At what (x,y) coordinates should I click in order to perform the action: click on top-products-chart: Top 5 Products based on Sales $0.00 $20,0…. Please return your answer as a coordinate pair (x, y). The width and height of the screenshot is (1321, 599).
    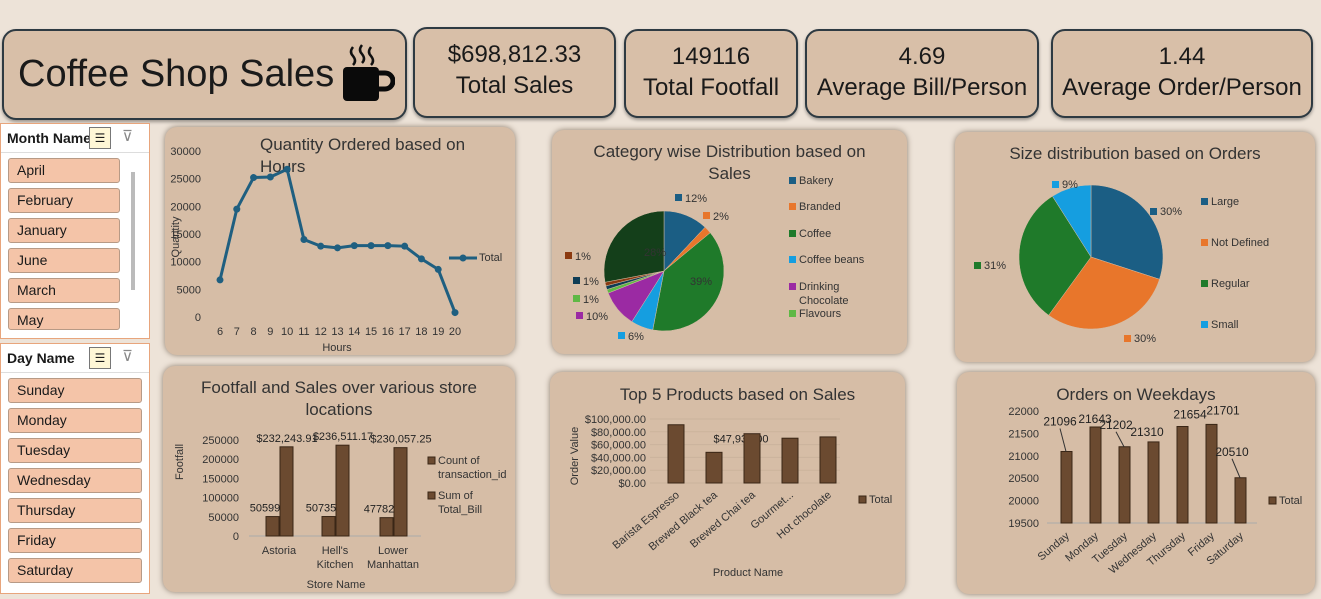
    Looking at the image, I should click on (727, 483).